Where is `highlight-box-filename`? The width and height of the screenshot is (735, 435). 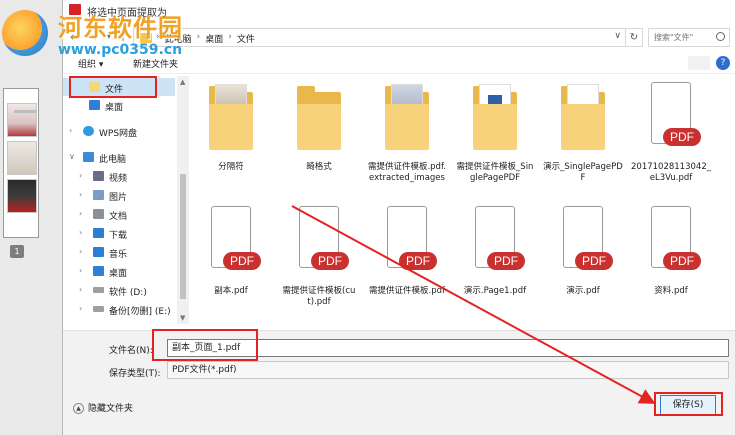
highlight-box-filename is located at coordinates (205, 345).